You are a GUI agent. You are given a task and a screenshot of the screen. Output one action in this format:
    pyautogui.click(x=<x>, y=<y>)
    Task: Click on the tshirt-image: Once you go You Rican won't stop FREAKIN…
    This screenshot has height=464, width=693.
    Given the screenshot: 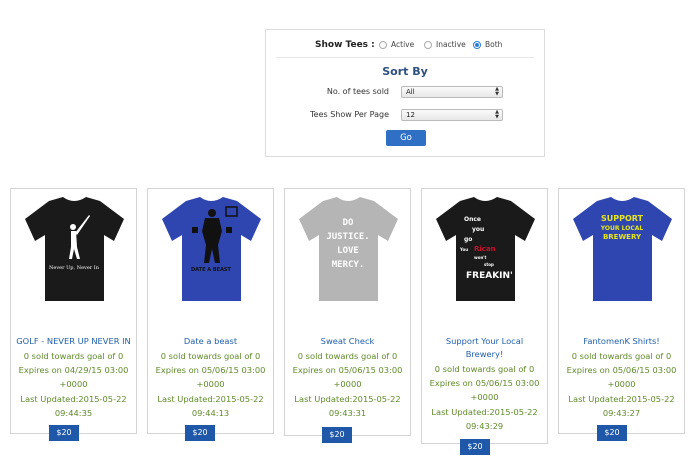 What is the action you would take?
    pyautogui.click(x=485, y=249)
    